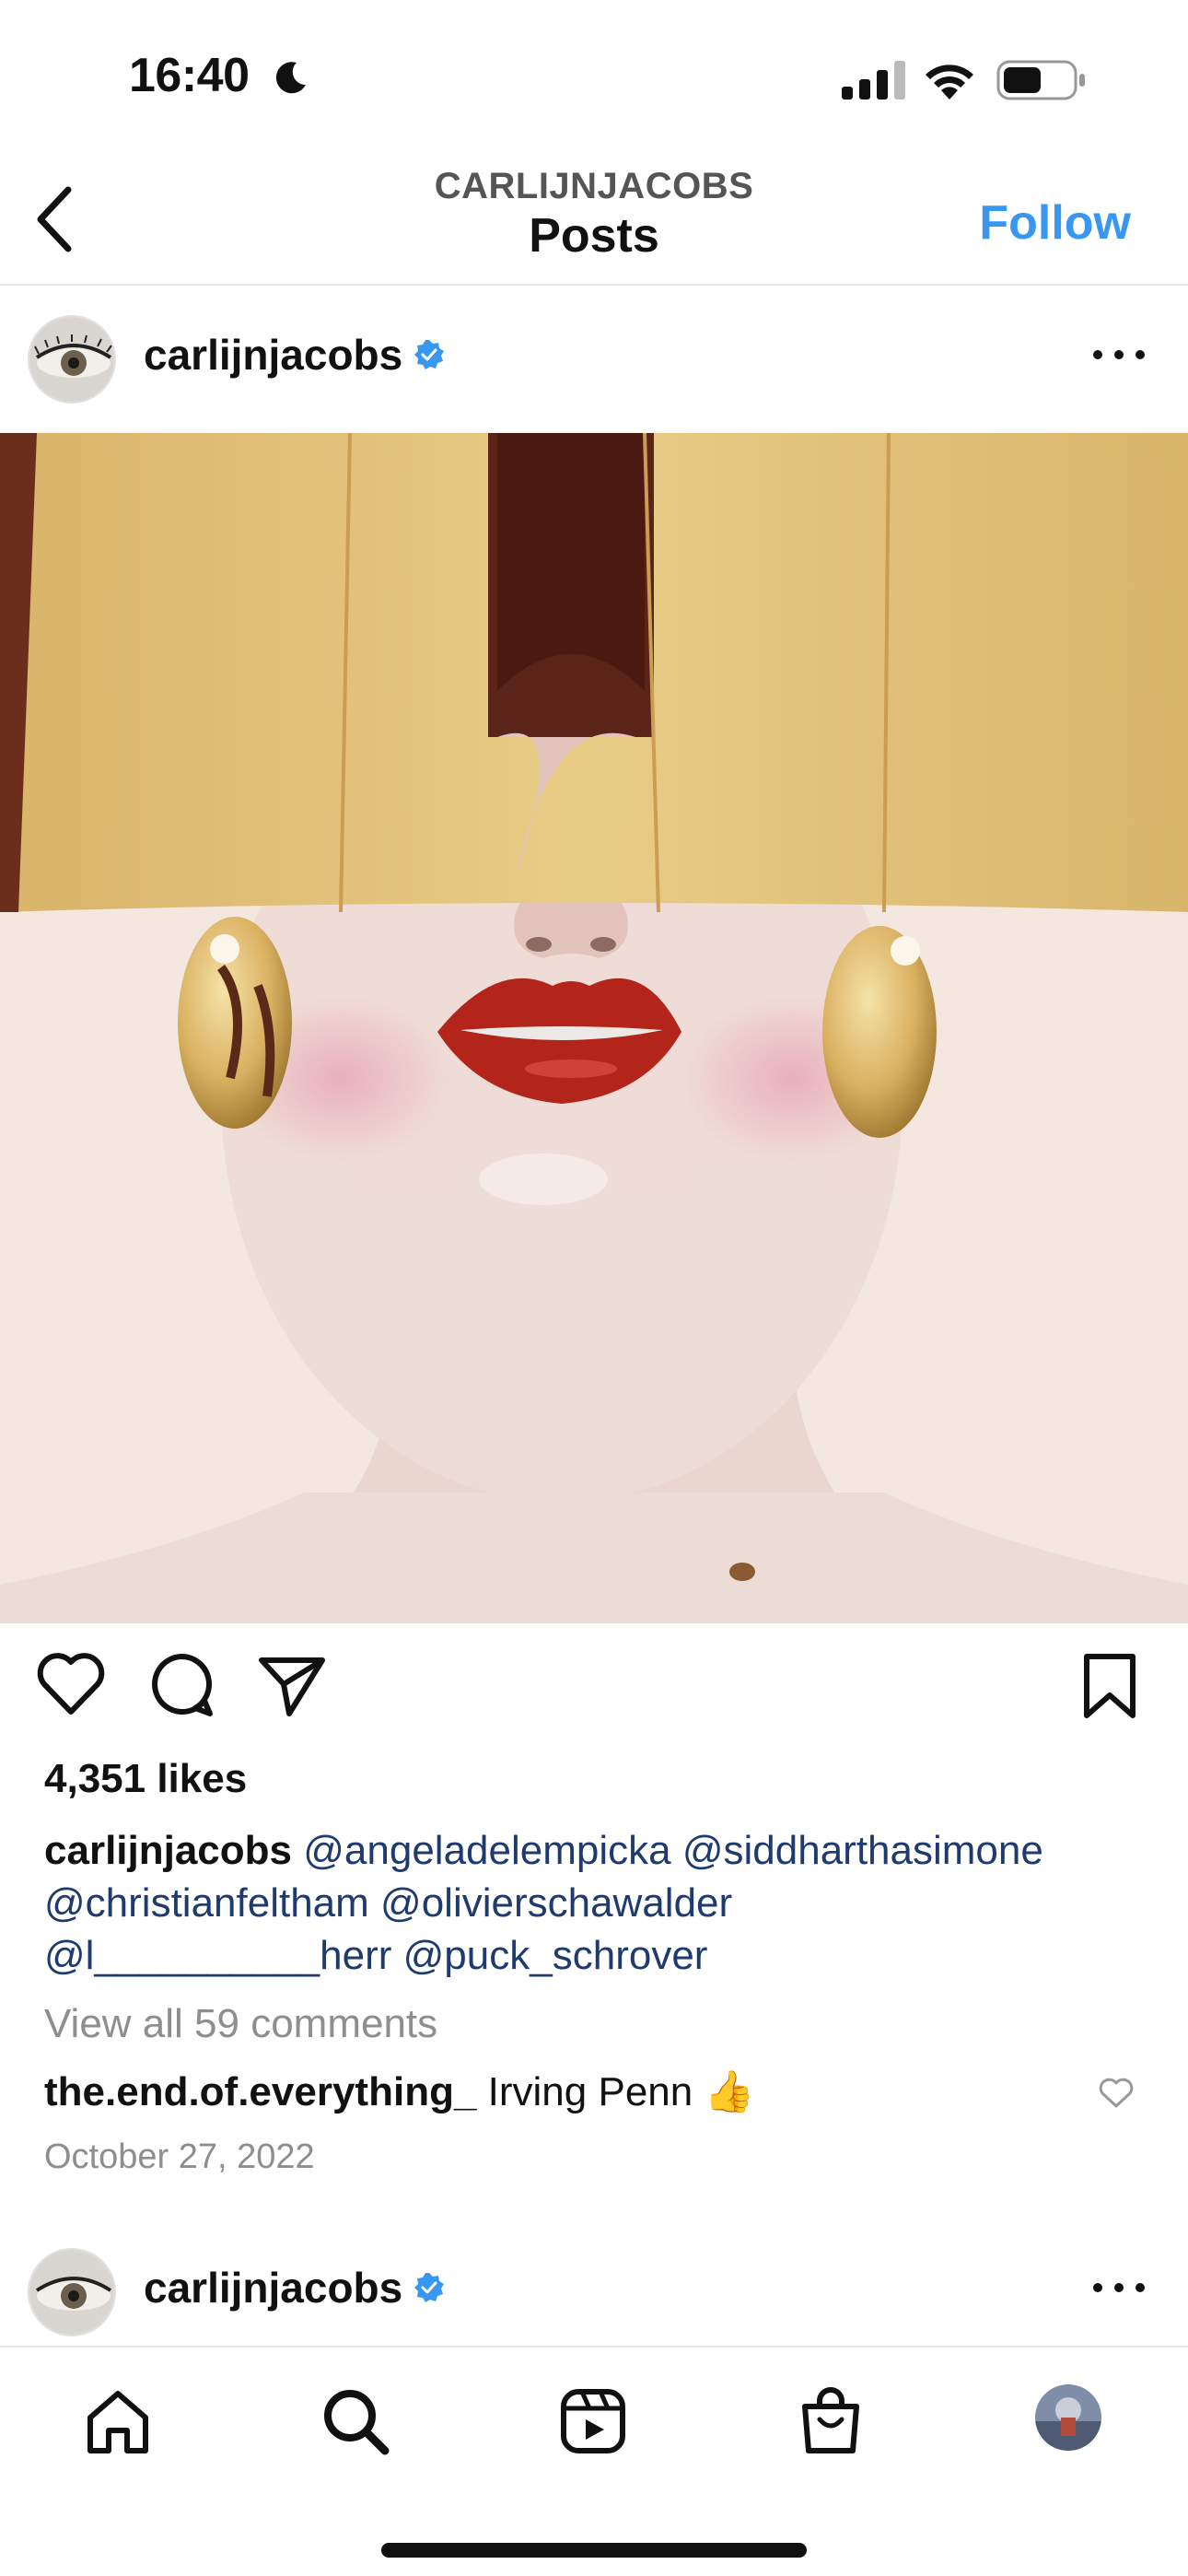 This screenshot has height=2576, width=1188. Describe the element at coordinates (1110, 1685) in the screenshot. I see `bookmark-icon` at that location.